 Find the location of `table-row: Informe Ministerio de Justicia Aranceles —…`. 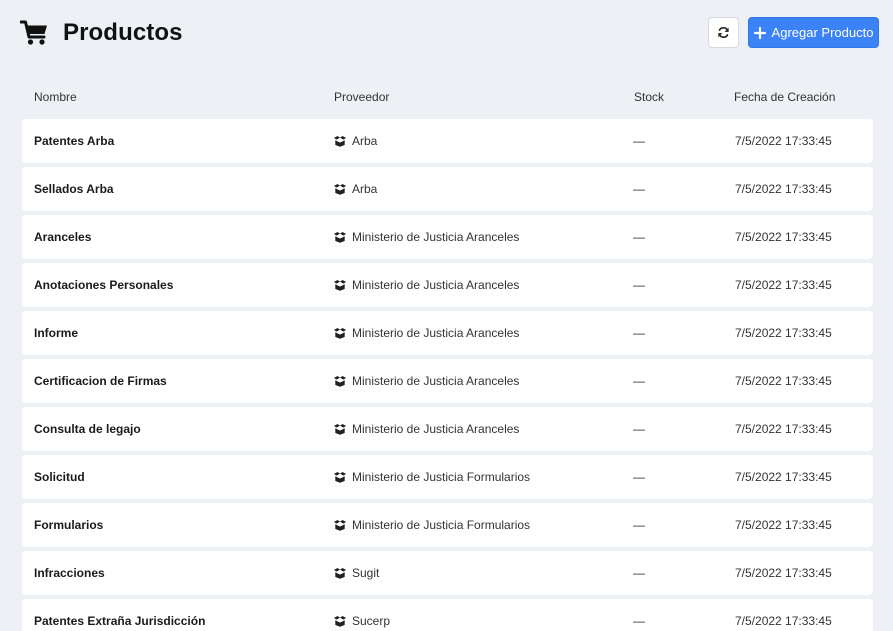

table-row: Informe Ministerio de Justicia Aranceles —… is located at coordinates (447, 333).